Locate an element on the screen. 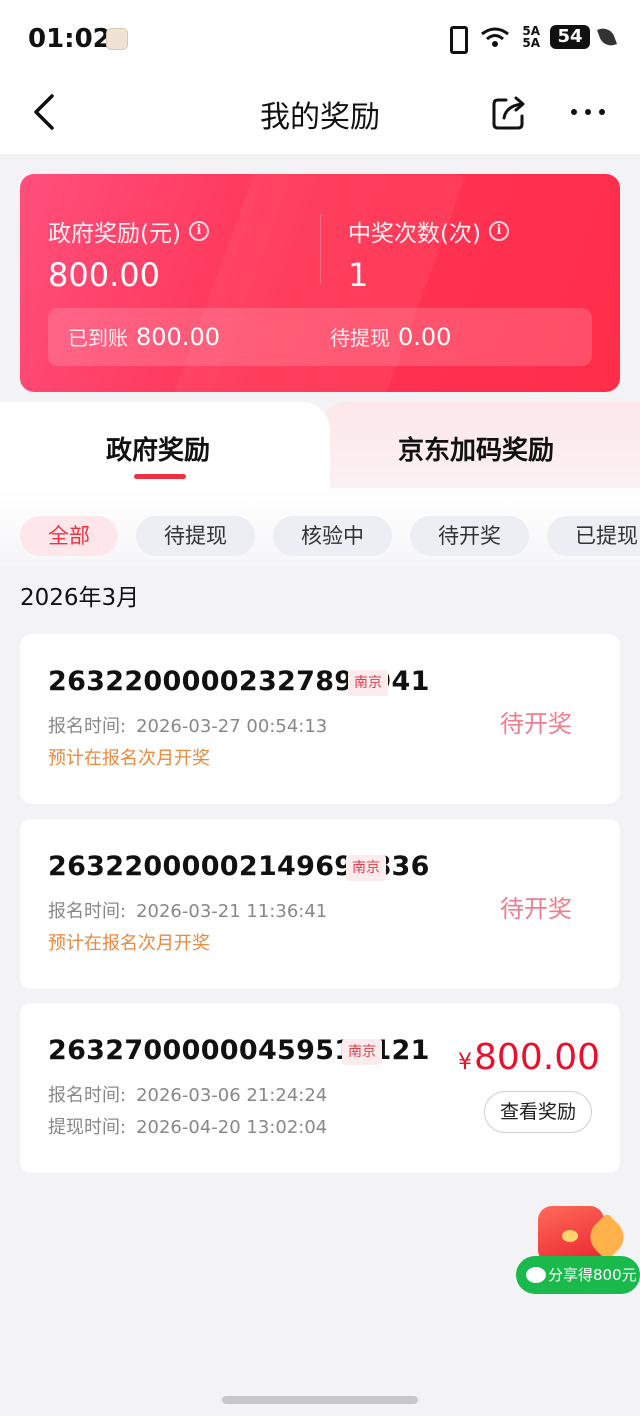 This screenshot has height=1416, width=640. vibrate-icon is located at coordinates (456, 39).